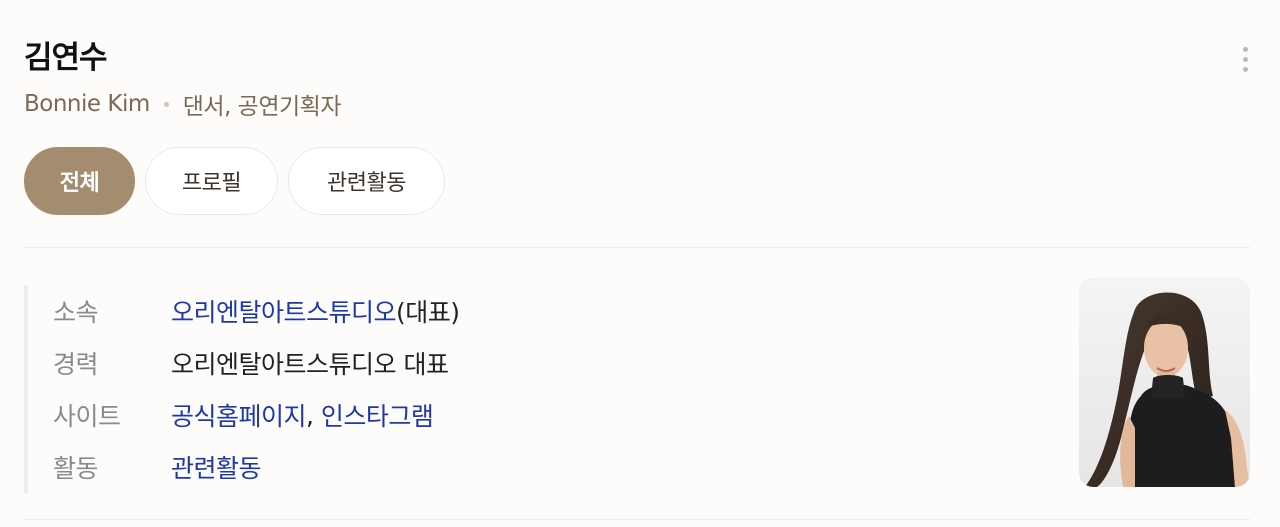 This screenshot has width=1280, height=527. What do you see at coordinates (1164, 382) in the screenshot?
I see `profile-photo` at bounding box center [1164, 382].